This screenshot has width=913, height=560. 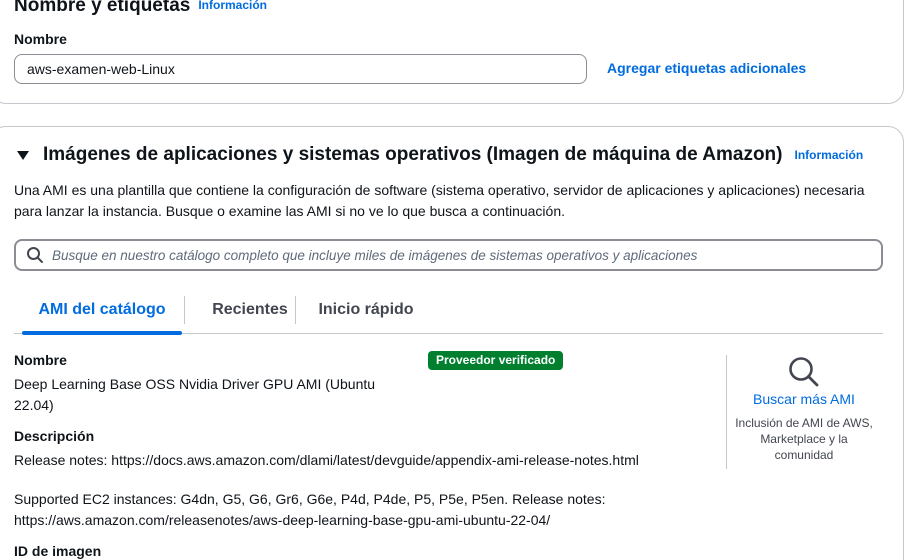 I want to click on name-and-tags-heading: Nombre y etiquetas Información, so click(x=140, y=8).